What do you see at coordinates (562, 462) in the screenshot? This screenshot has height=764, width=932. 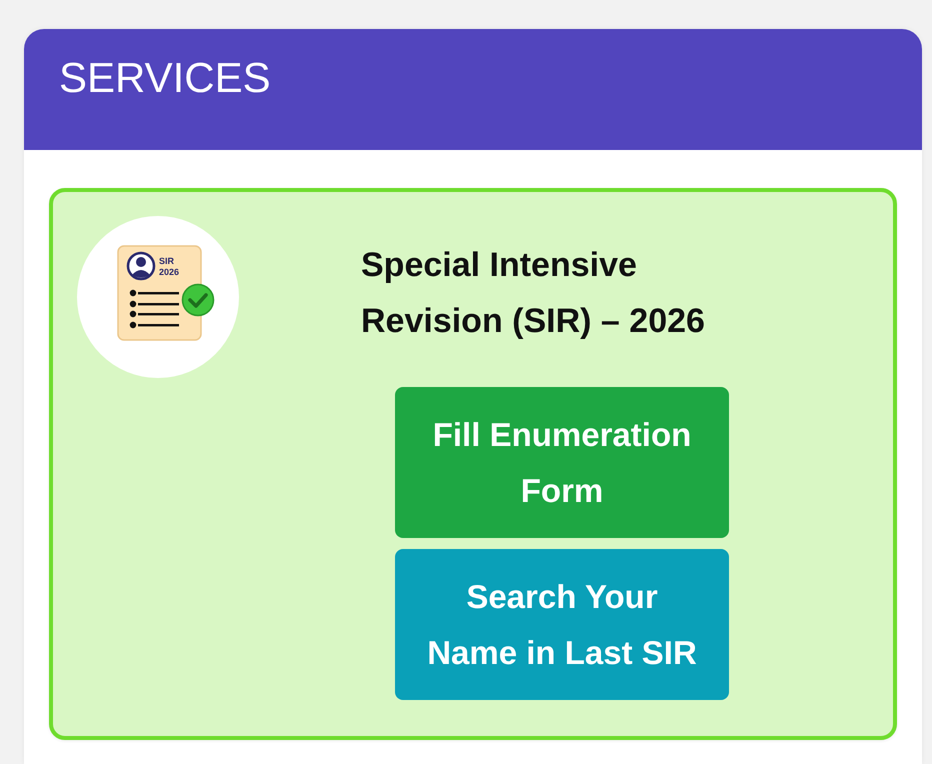 I see `fill-form-button: Fill Enumeration Form` at bounding box center [562, 462].